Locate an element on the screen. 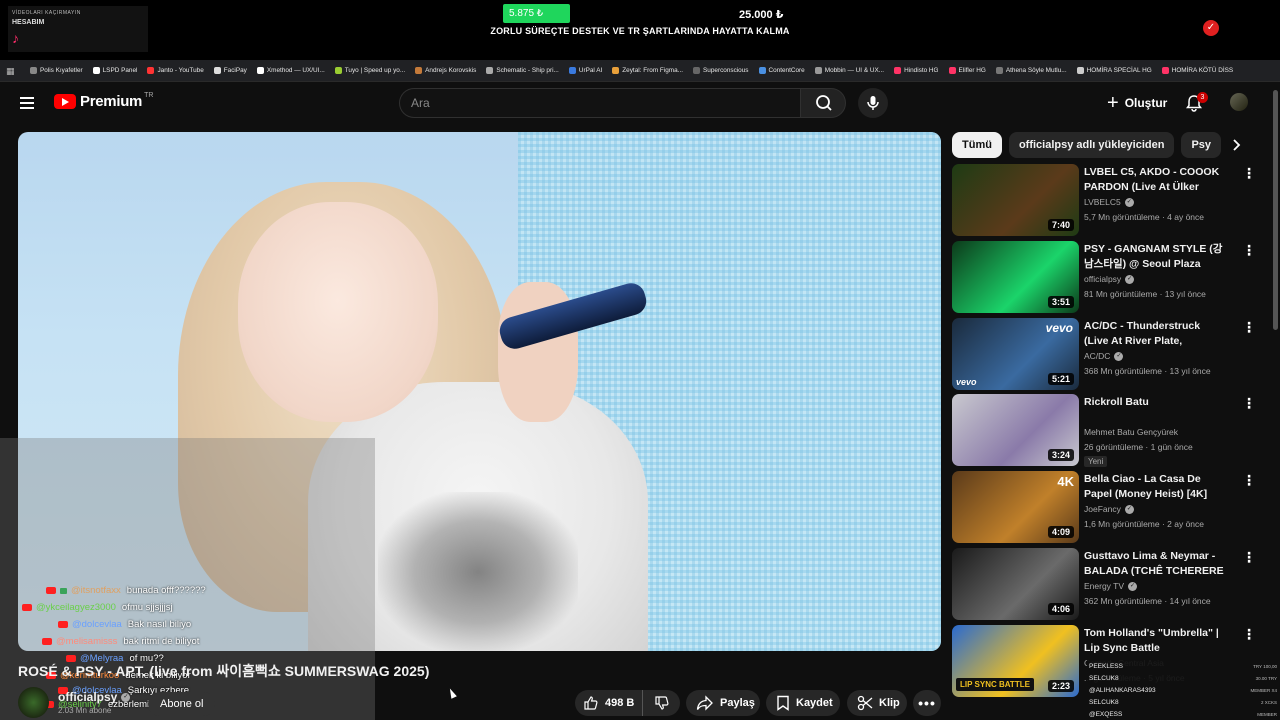 Image resolution: width=1280 pixels, height=720 pixels. duration-badge: 4:09 is located at coordinates (1060, 532).